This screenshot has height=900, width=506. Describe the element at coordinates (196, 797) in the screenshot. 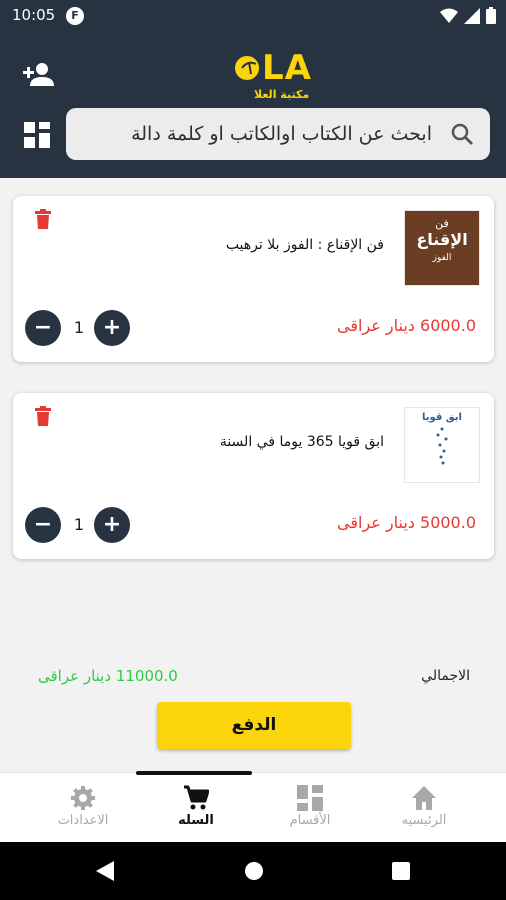

I see `cart-icon` at that location.